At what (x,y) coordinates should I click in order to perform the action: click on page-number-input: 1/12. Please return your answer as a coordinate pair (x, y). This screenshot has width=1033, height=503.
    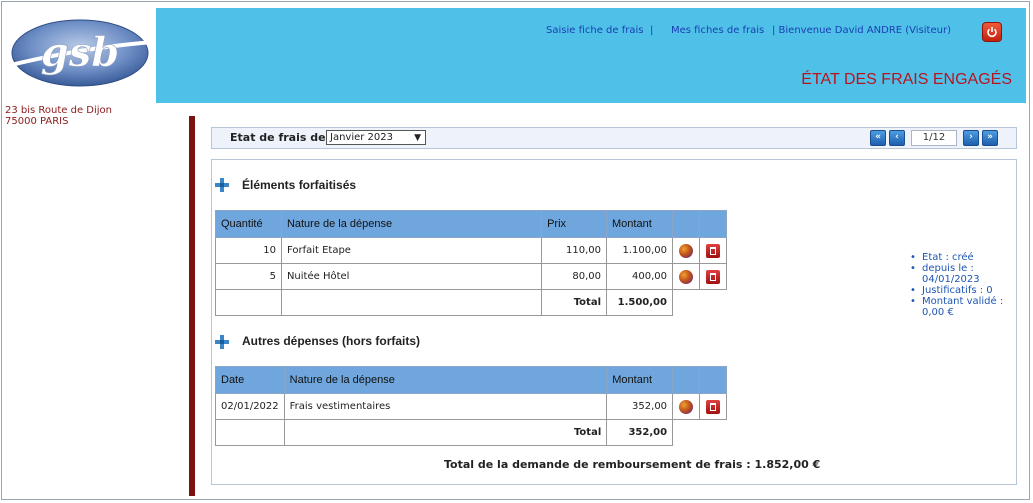
    Looking at the image, I should click on (934, 138).